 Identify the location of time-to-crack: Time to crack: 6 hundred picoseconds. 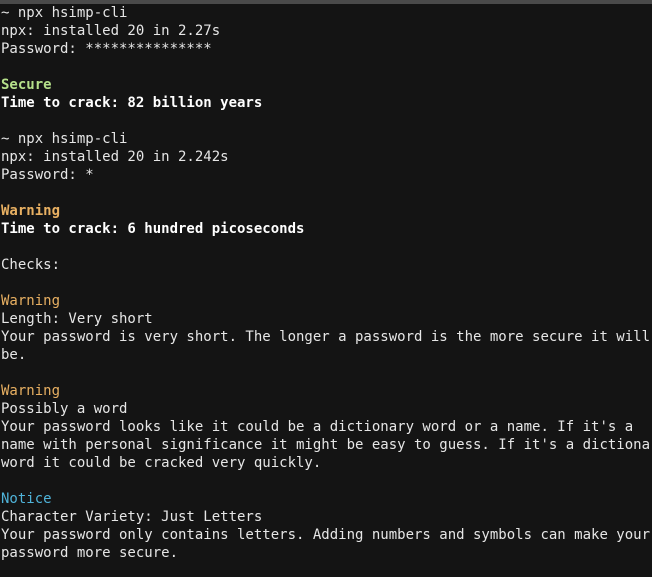
(153, 229).